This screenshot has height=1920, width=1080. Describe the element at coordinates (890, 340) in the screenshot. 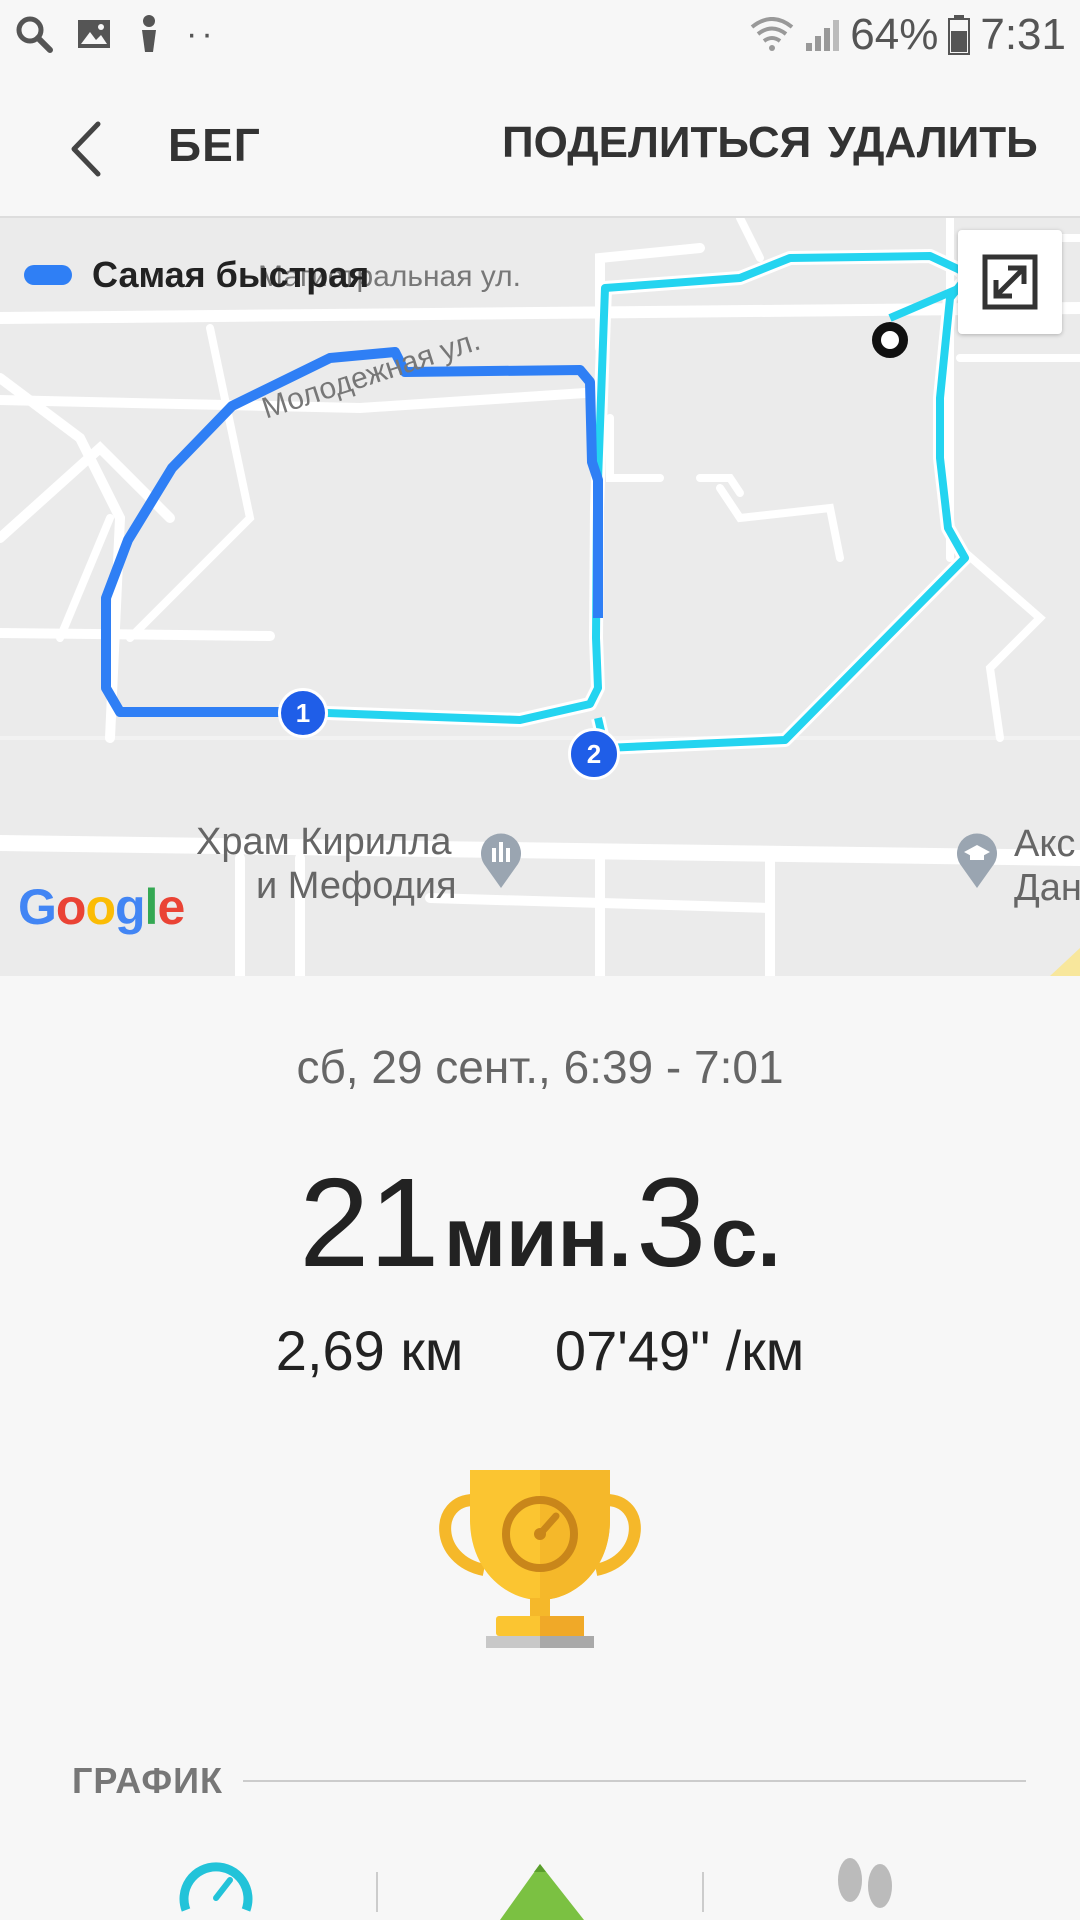

I see `start-point-icon` at that location.